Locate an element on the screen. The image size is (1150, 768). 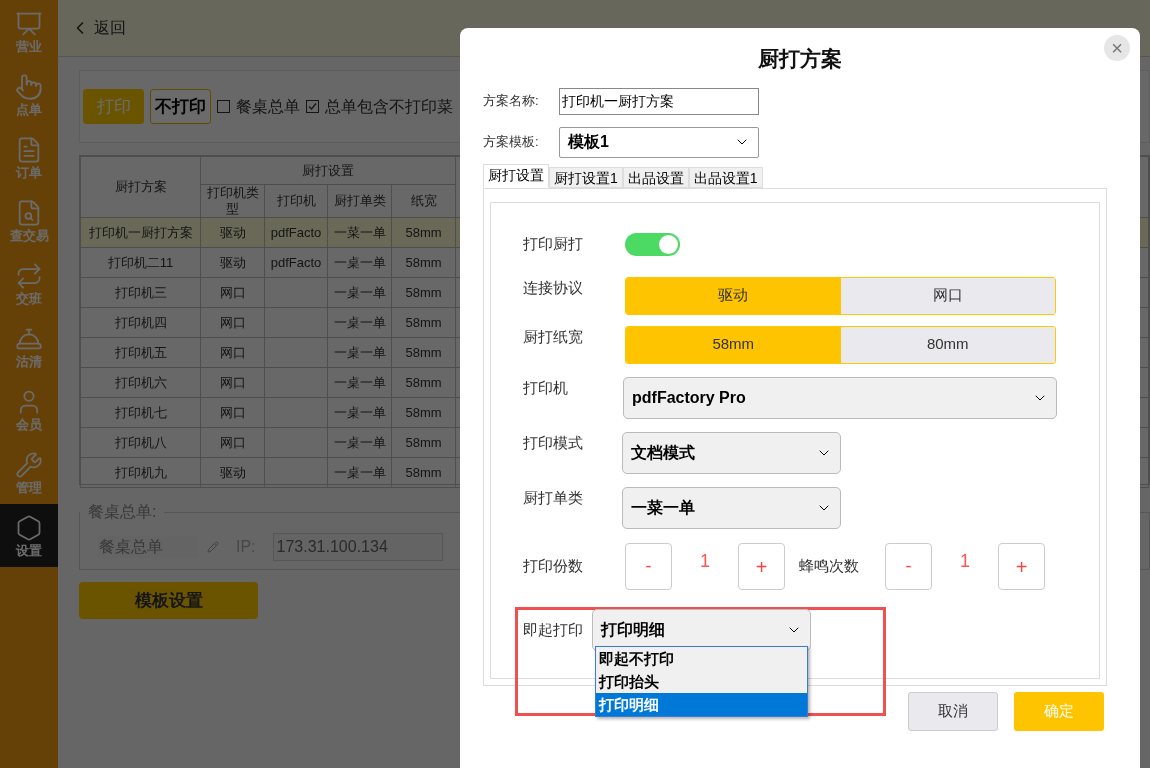
sidebar-label: 查交易 is located at coordinates (29, 235).